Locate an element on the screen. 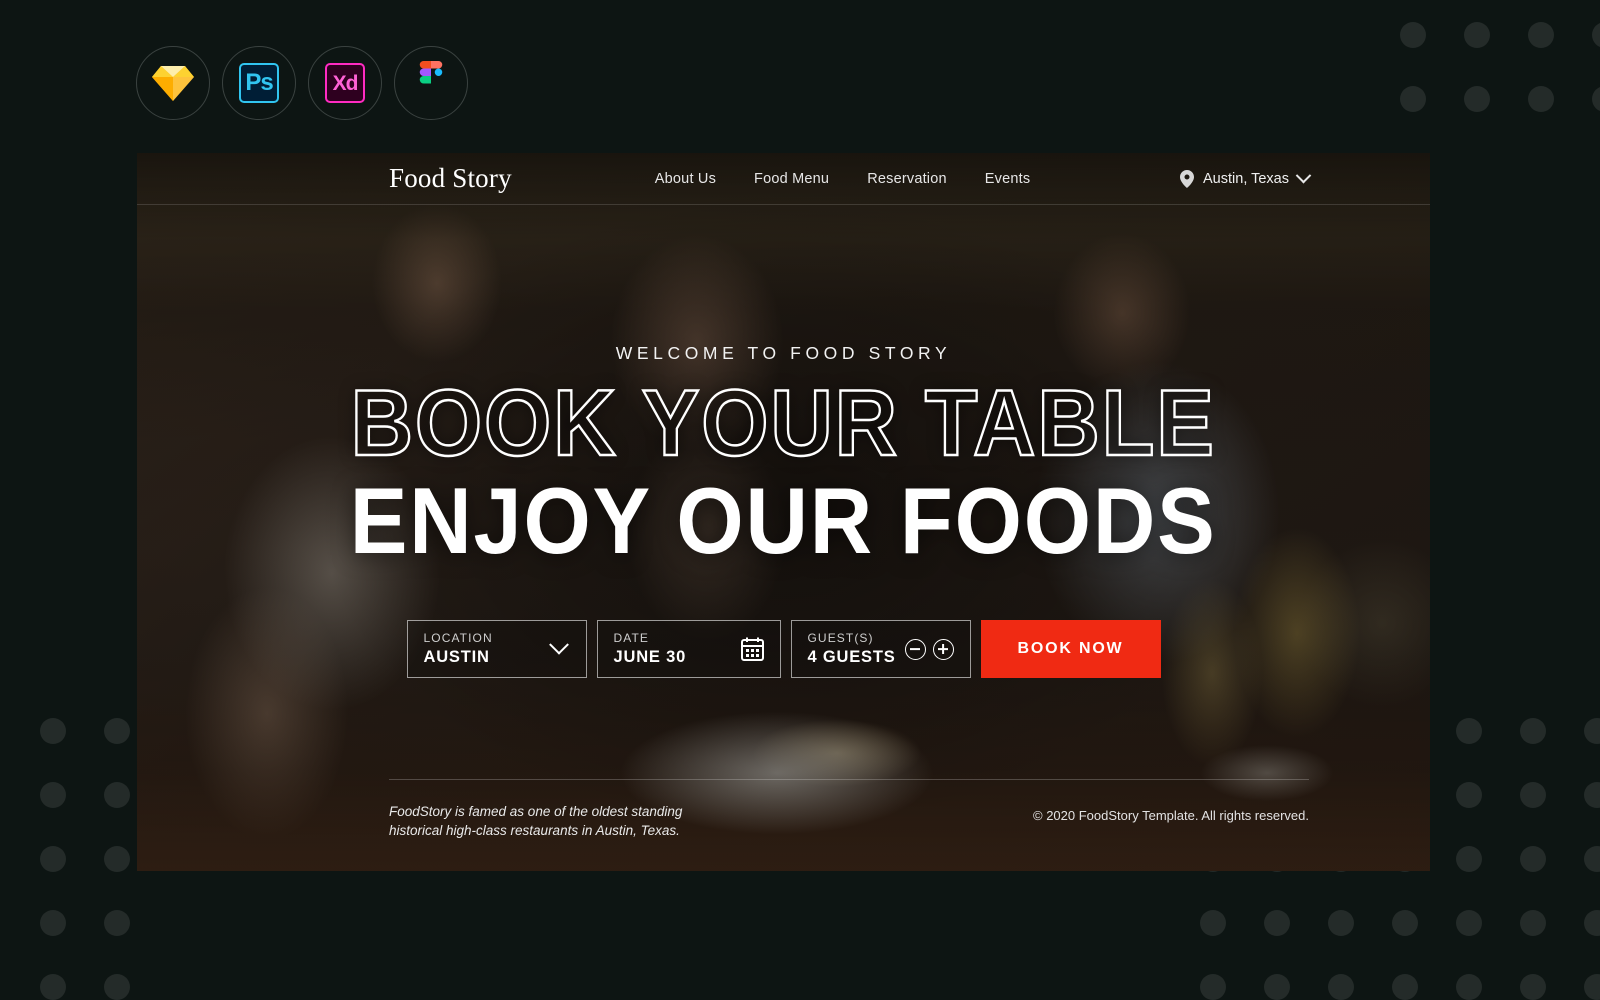  plus-circle-icon is located at coordinates (943, 649).